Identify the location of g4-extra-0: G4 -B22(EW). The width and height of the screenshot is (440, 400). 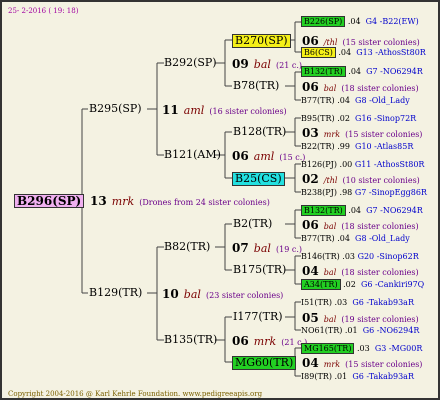
(392, 21).